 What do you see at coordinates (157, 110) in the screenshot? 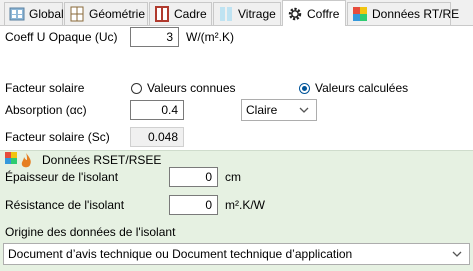
I see `absorption-input: 0.4` at bounding box center [157, 110].